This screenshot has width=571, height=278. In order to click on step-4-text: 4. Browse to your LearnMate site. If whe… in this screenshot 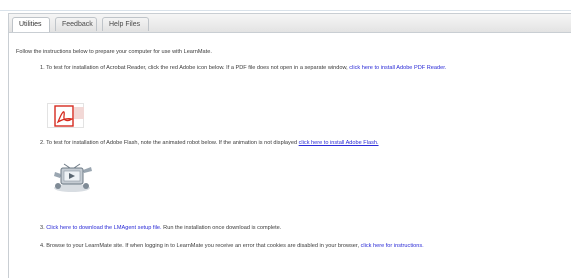, I will do `click(200, 246)`.